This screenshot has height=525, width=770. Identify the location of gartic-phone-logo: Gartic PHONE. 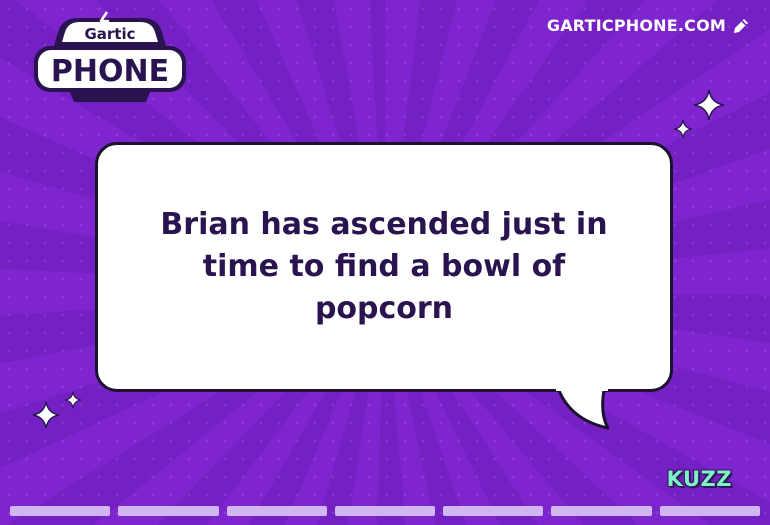
(110, 56).